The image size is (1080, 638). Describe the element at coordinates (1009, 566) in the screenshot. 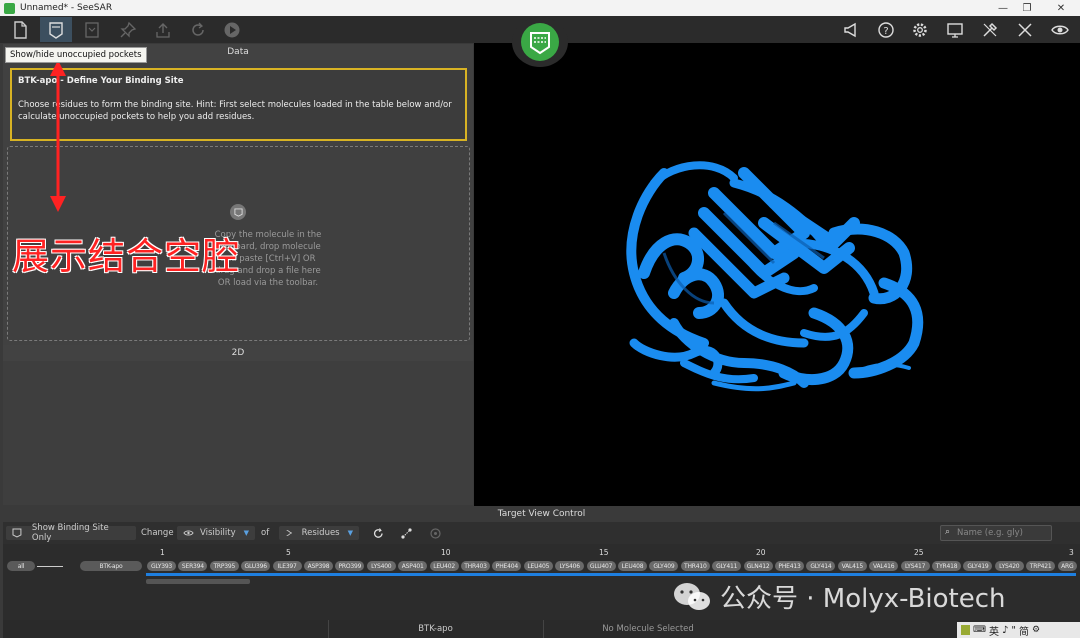

I see `residue-chip: LYS420` at that location.